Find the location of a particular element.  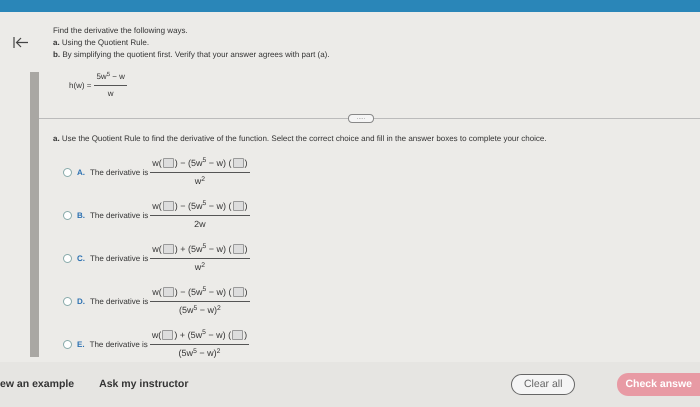

choice-letter: D. is located at coordinates (81, 302).